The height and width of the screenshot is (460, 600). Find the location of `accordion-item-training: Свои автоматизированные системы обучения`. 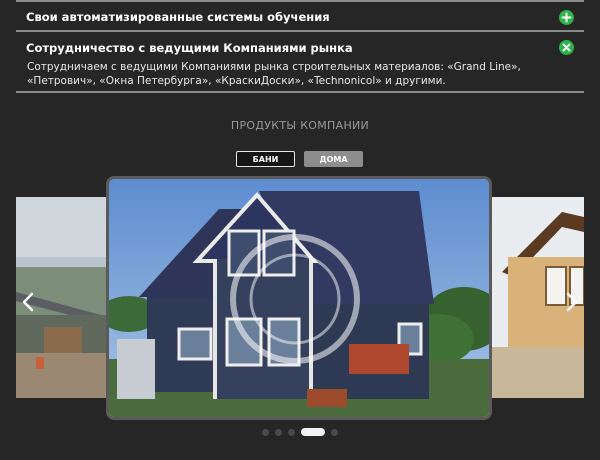

accordion-item-training: Свои автоматизированные системы обучения is located at coordinates (300, 16).